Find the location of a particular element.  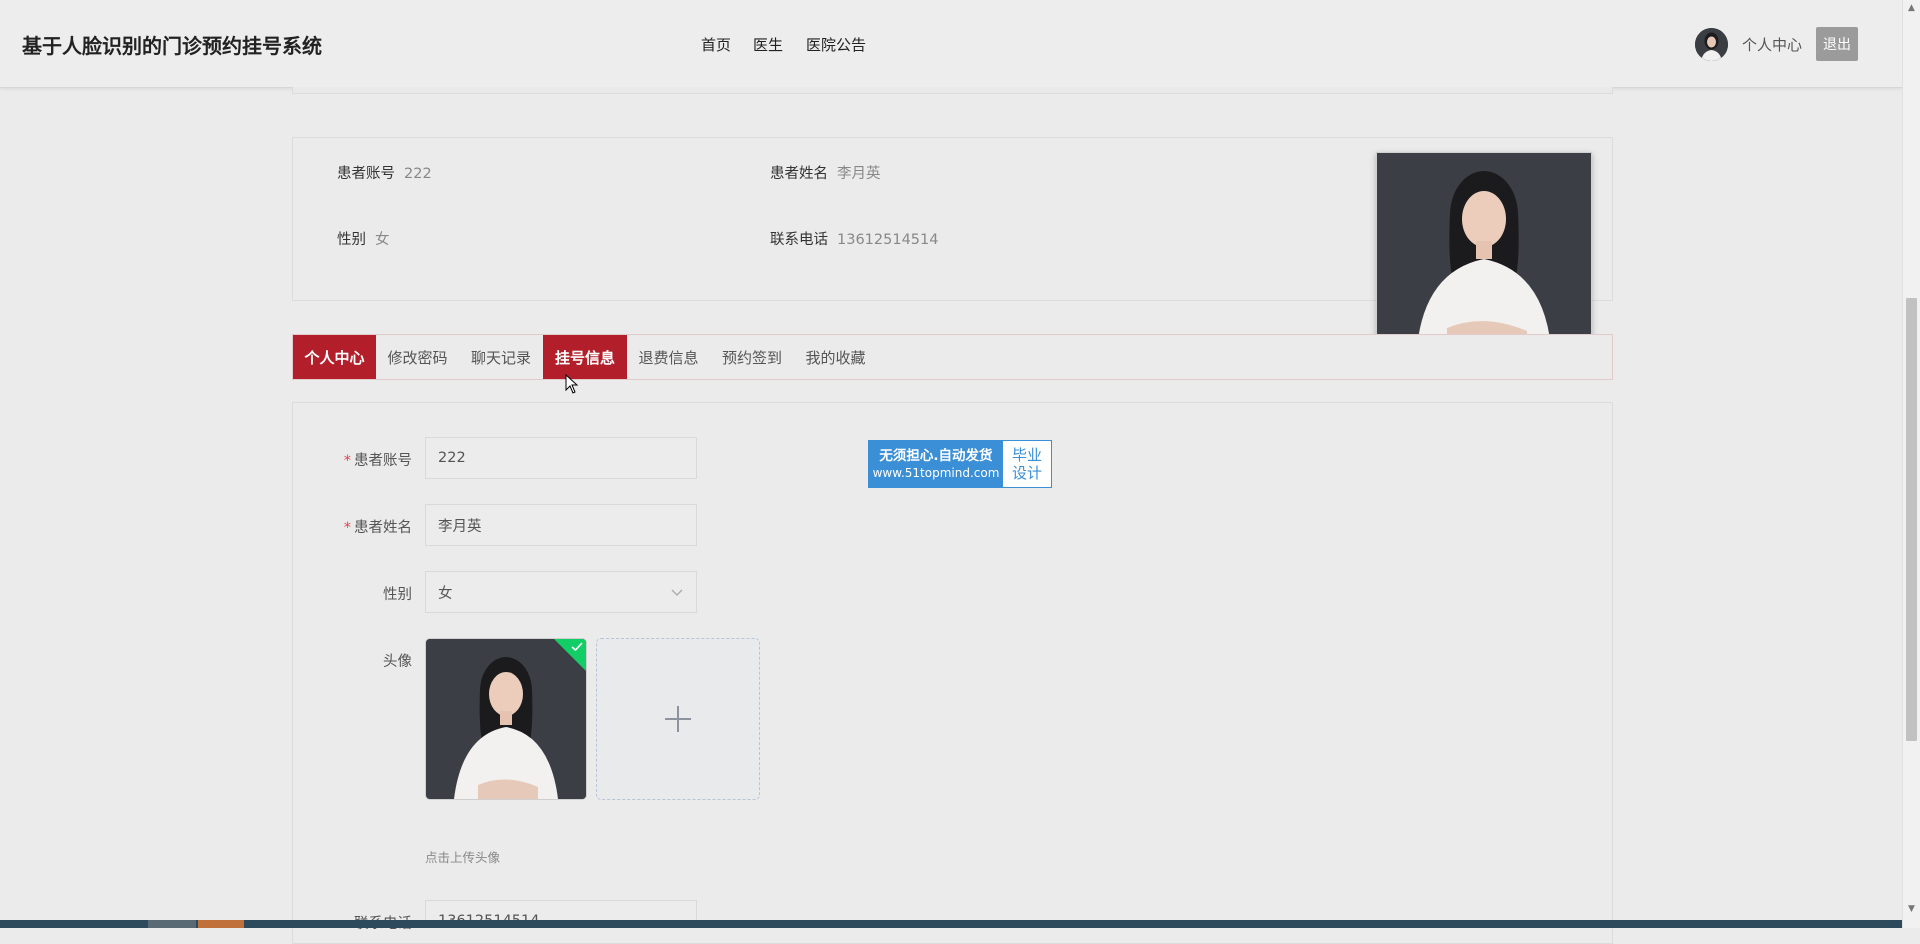

header-user-area: 个人中心 退出 is located at coordinates (1777, 44).